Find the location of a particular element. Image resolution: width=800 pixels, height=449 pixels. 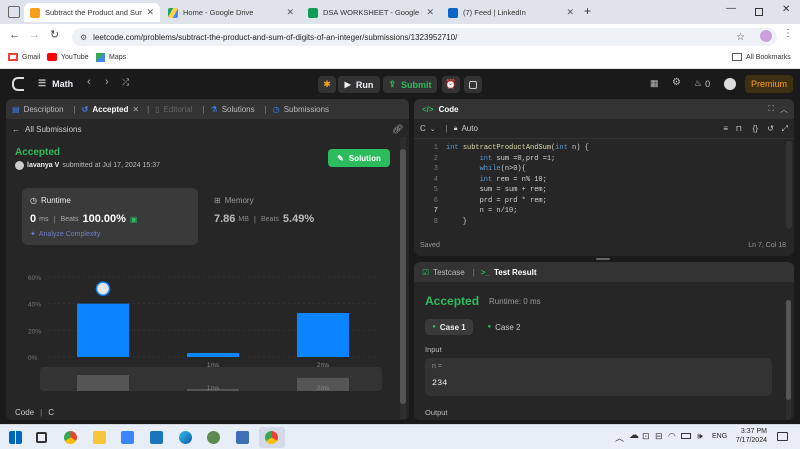

expand-icon: ⤢ is located at coordinates (785, 129).